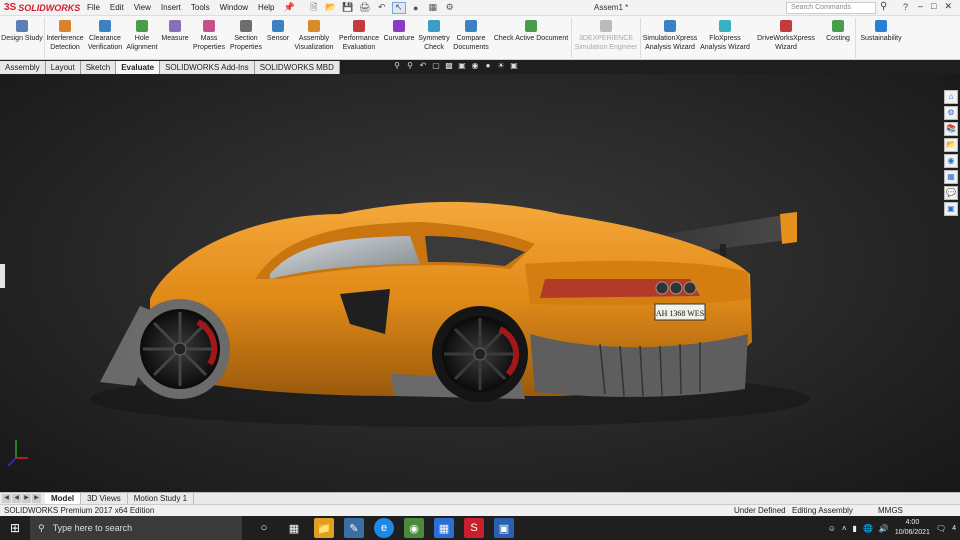 The height and width of the screenshot is (540, 960). I want to click on menu-item-window: Window, so click(234, 7).